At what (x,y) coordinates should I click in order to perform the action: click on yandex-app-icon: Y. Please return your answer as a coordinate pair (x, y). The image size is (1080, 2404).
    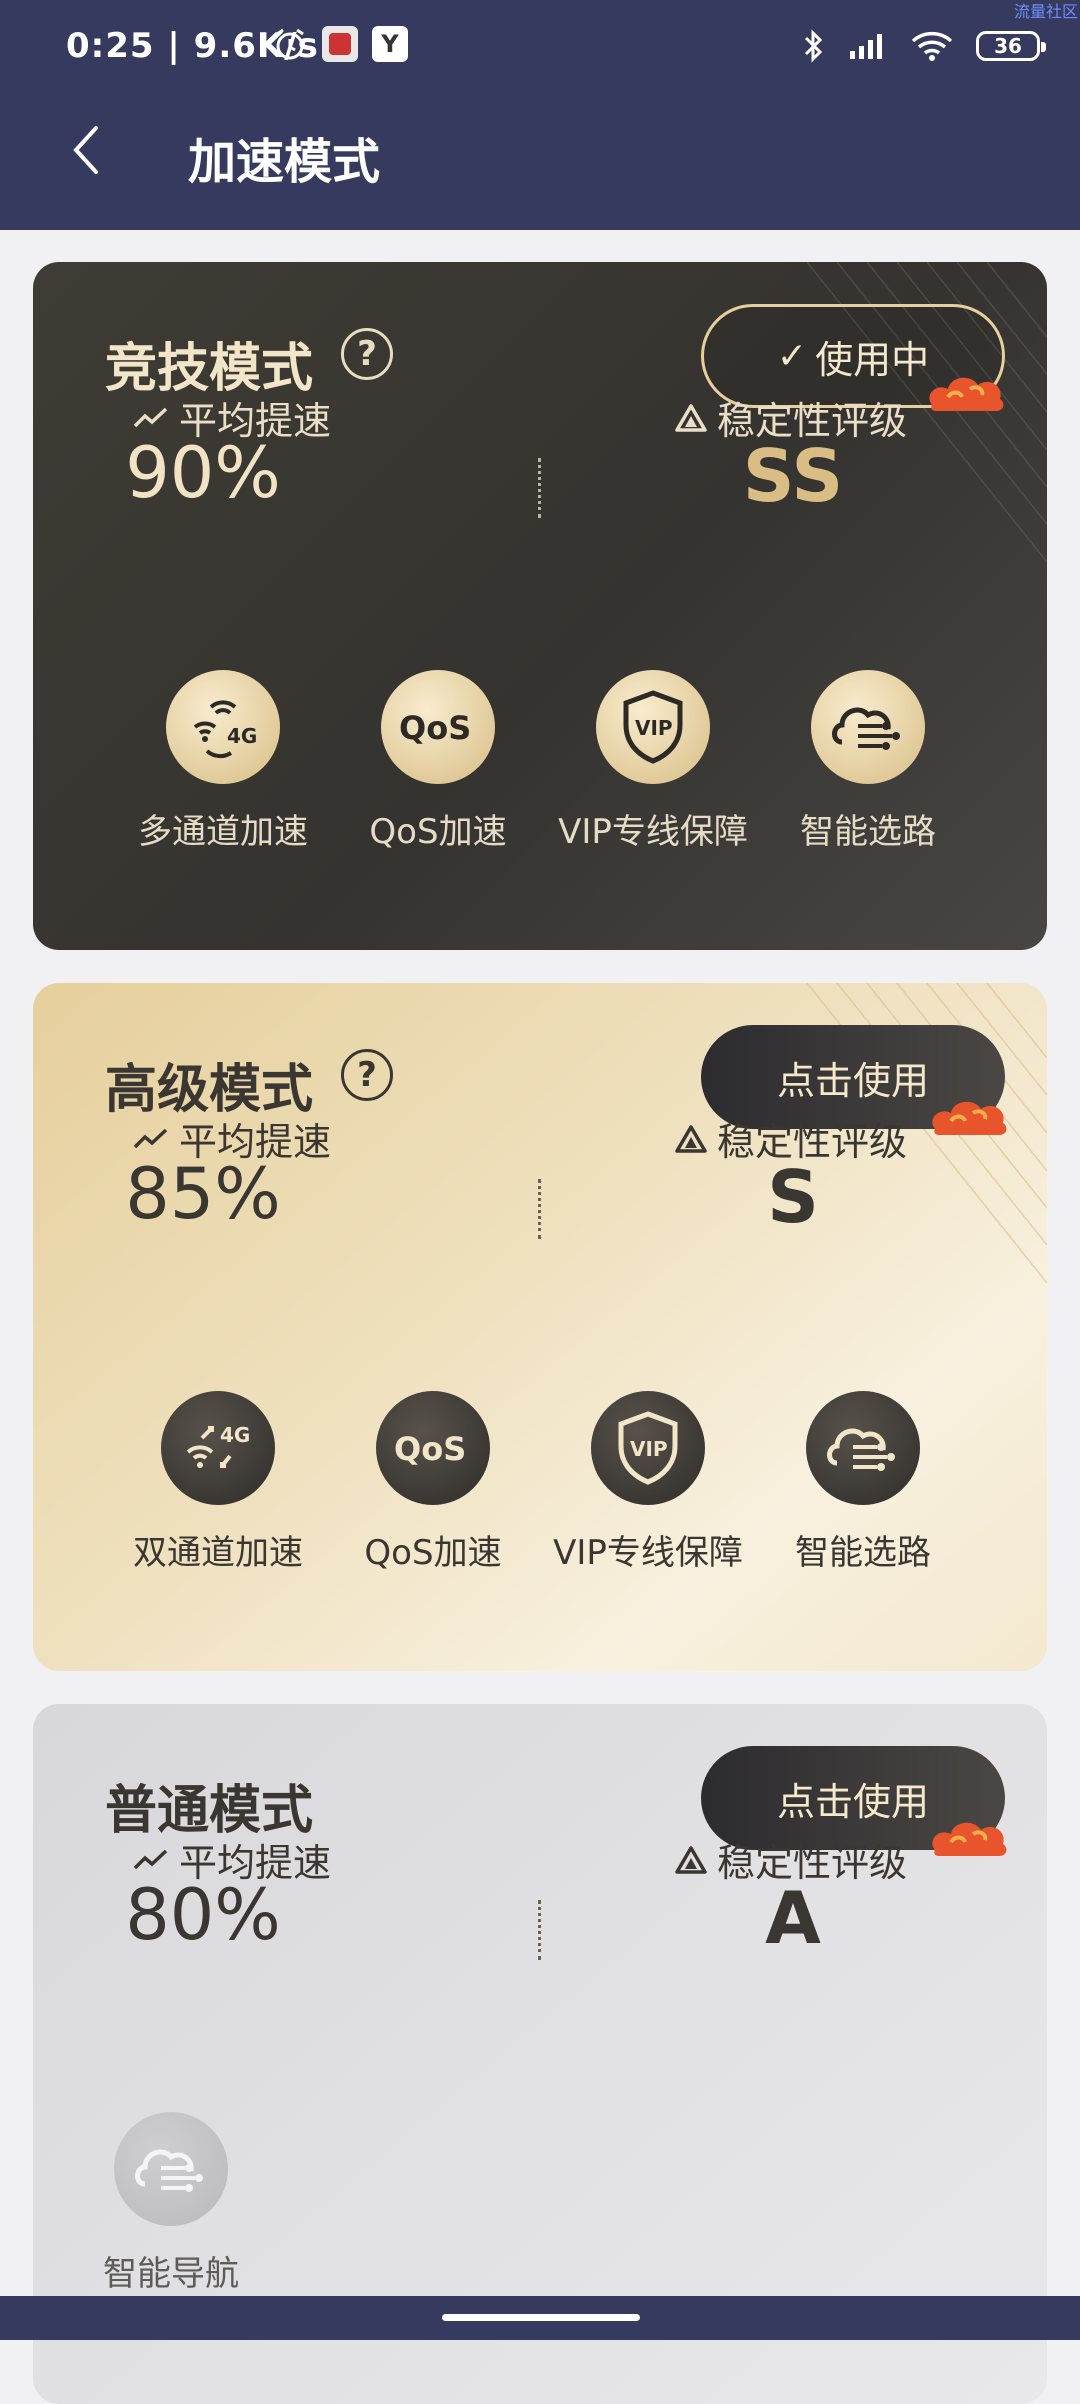
    Looking at the image, I should click on (390, 44).